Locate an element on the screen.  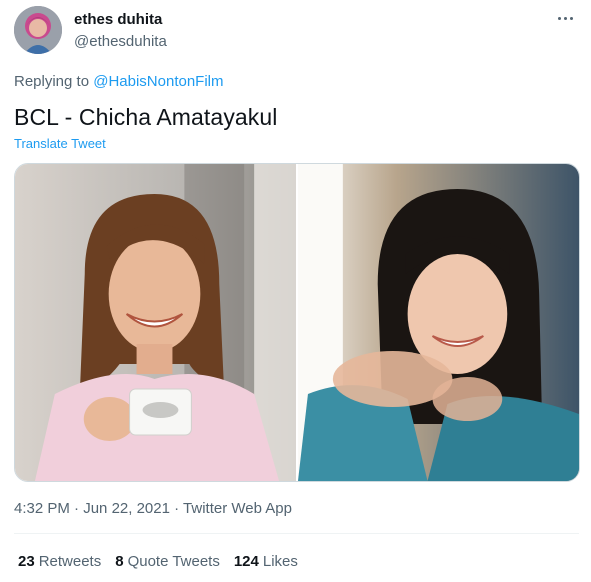
likes-count: 124 is located at coordinates (246, 561).